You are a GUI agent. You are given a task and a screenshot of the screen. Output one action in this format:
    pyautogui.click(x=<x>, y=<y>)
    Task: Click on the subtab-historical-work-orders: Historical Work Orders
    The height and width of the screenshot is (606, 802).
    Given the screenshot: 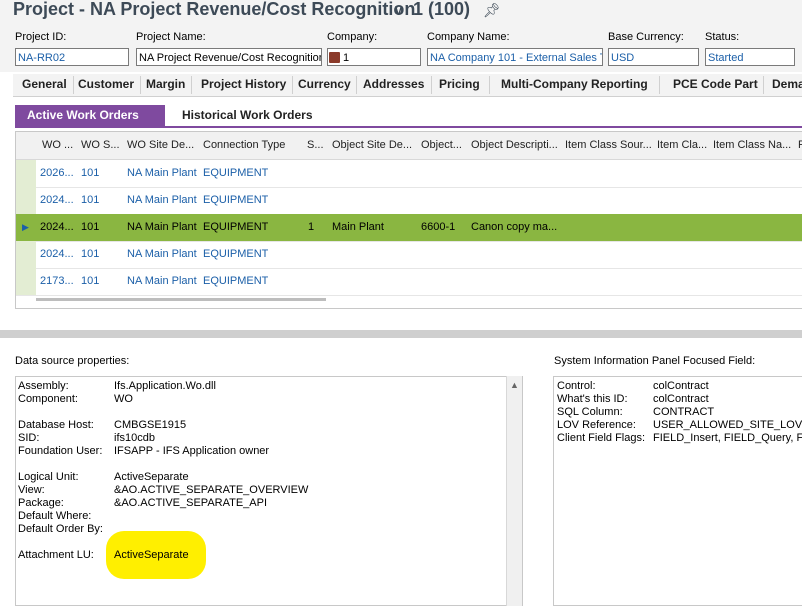 What is the action you would take?
    pyautogui.click(x=240, y=115)
    